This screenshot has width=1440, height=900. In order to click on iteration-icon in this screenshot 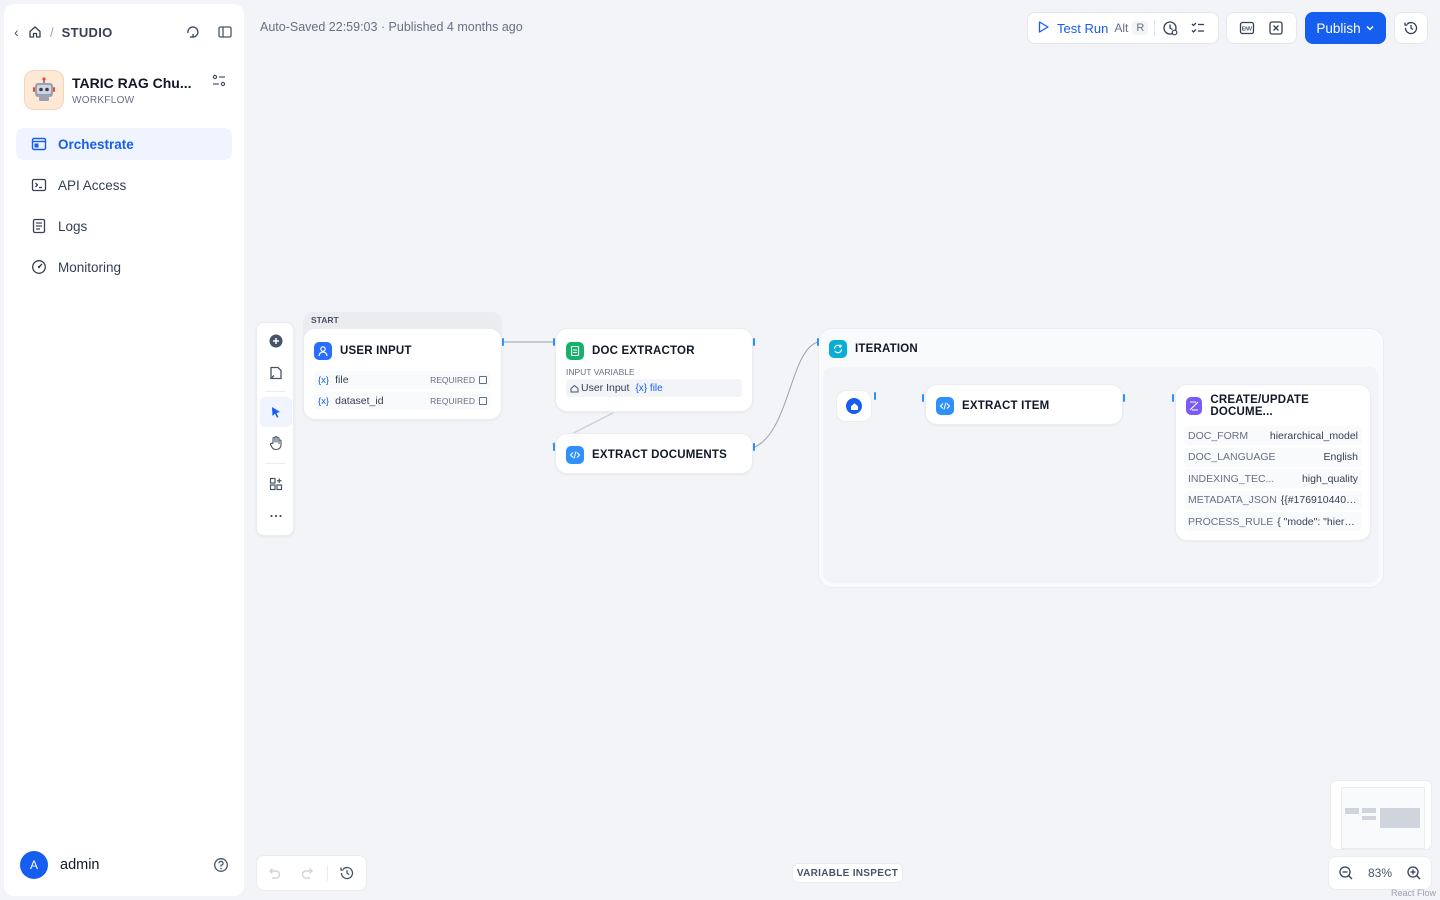, I will do `click(838, 349)`.